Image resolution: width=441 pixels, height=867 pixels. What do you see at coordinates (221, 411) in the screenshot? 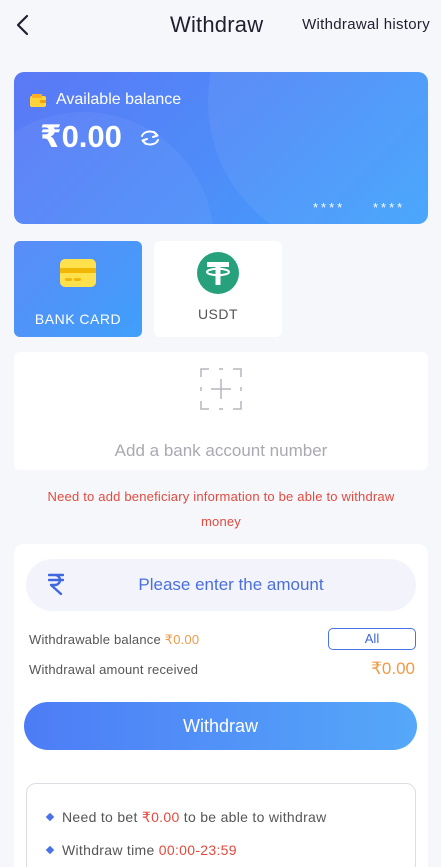
I see `add-bank-account-button: Add a bank account number` at bounding box center [221, 411].